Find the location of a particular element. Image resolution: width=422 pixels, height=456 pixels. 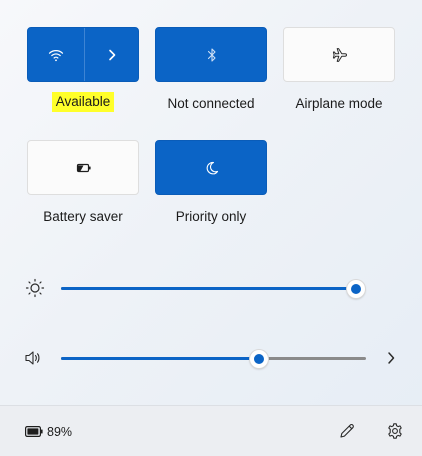

volume-slider-row is located at coordinates (211, 358).